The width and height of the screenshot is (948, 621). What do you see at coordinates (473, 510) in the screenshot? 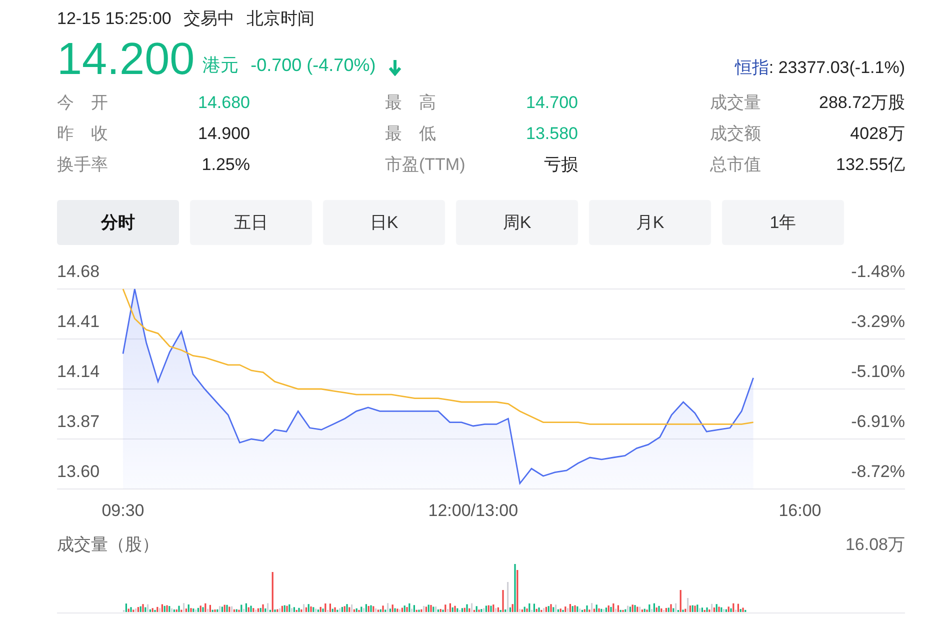
I see `time-axis-label: 12:00/13:00` at bounding box center [473, 510].